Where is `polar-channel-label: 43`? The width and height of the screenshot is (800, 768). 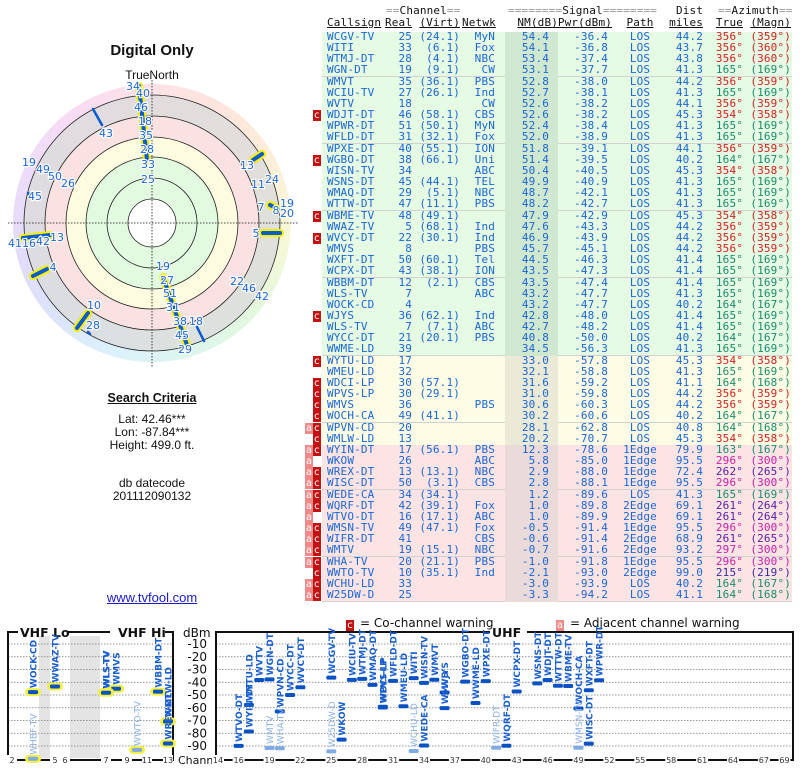
polar-channel-label: 43 is located at coordinates (106, 133).